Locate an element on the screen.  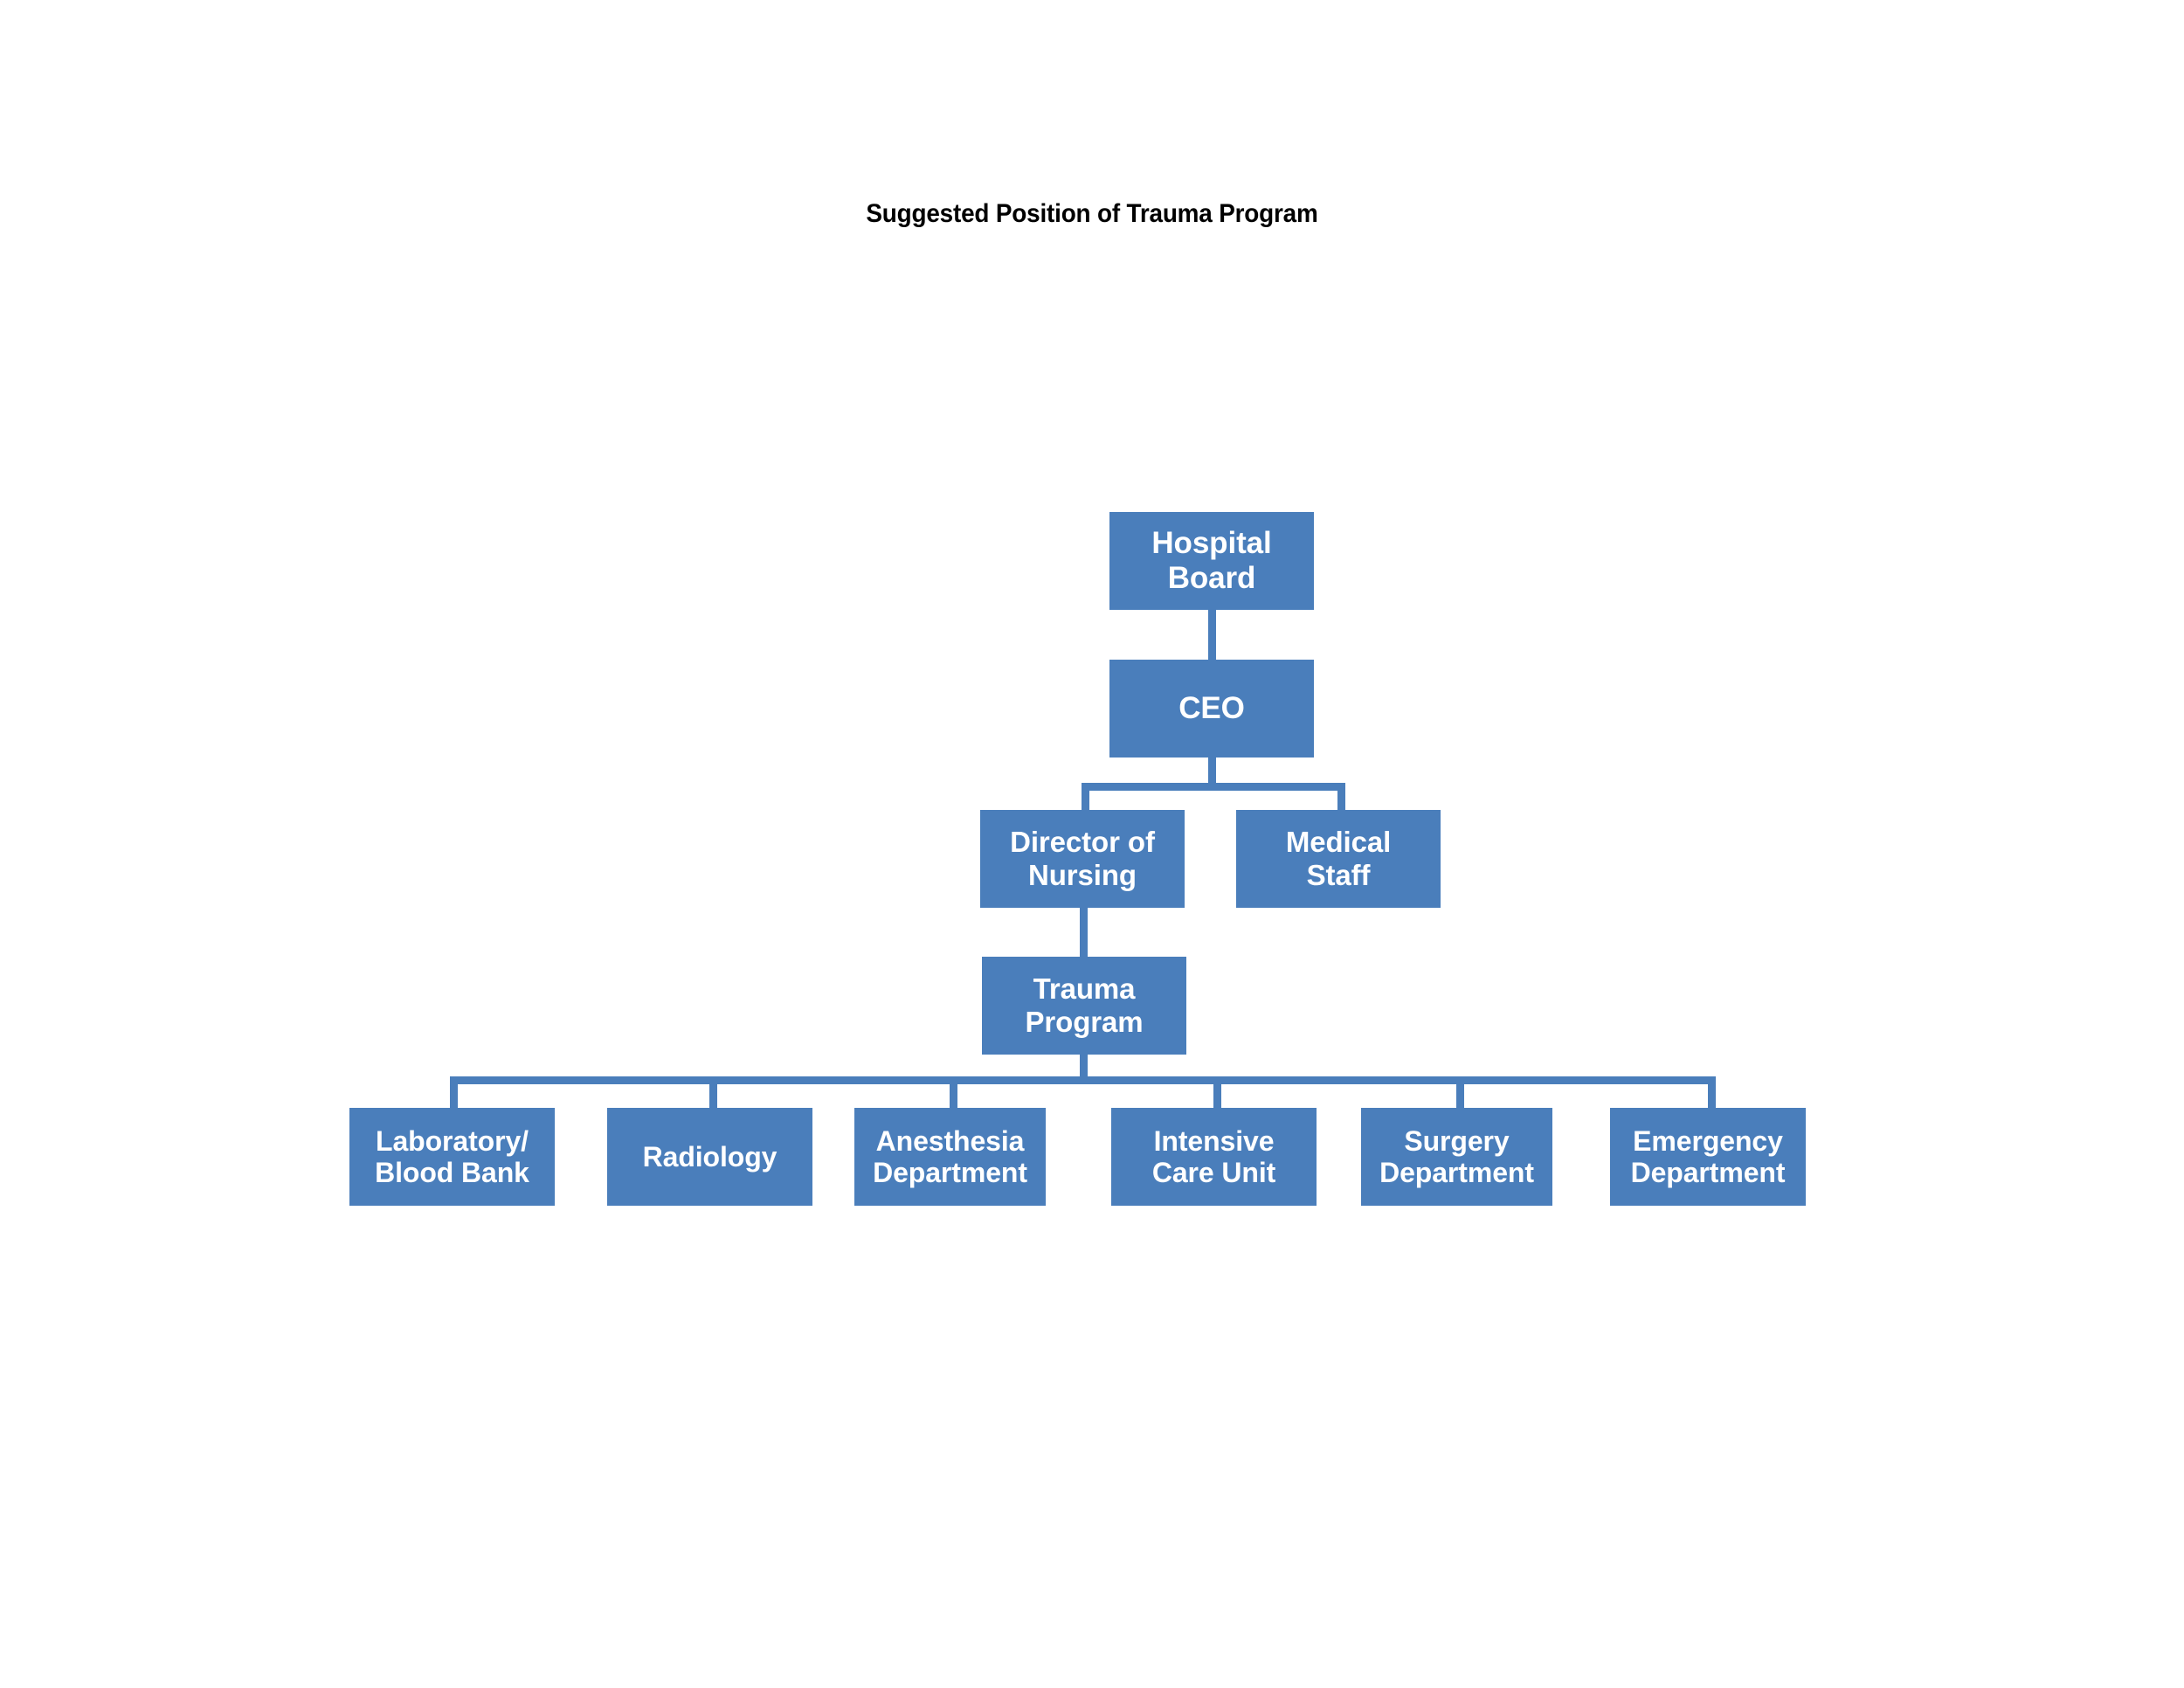
connector-bus-to-laboratory-blood-bank is located at coordinates (454, 1092).